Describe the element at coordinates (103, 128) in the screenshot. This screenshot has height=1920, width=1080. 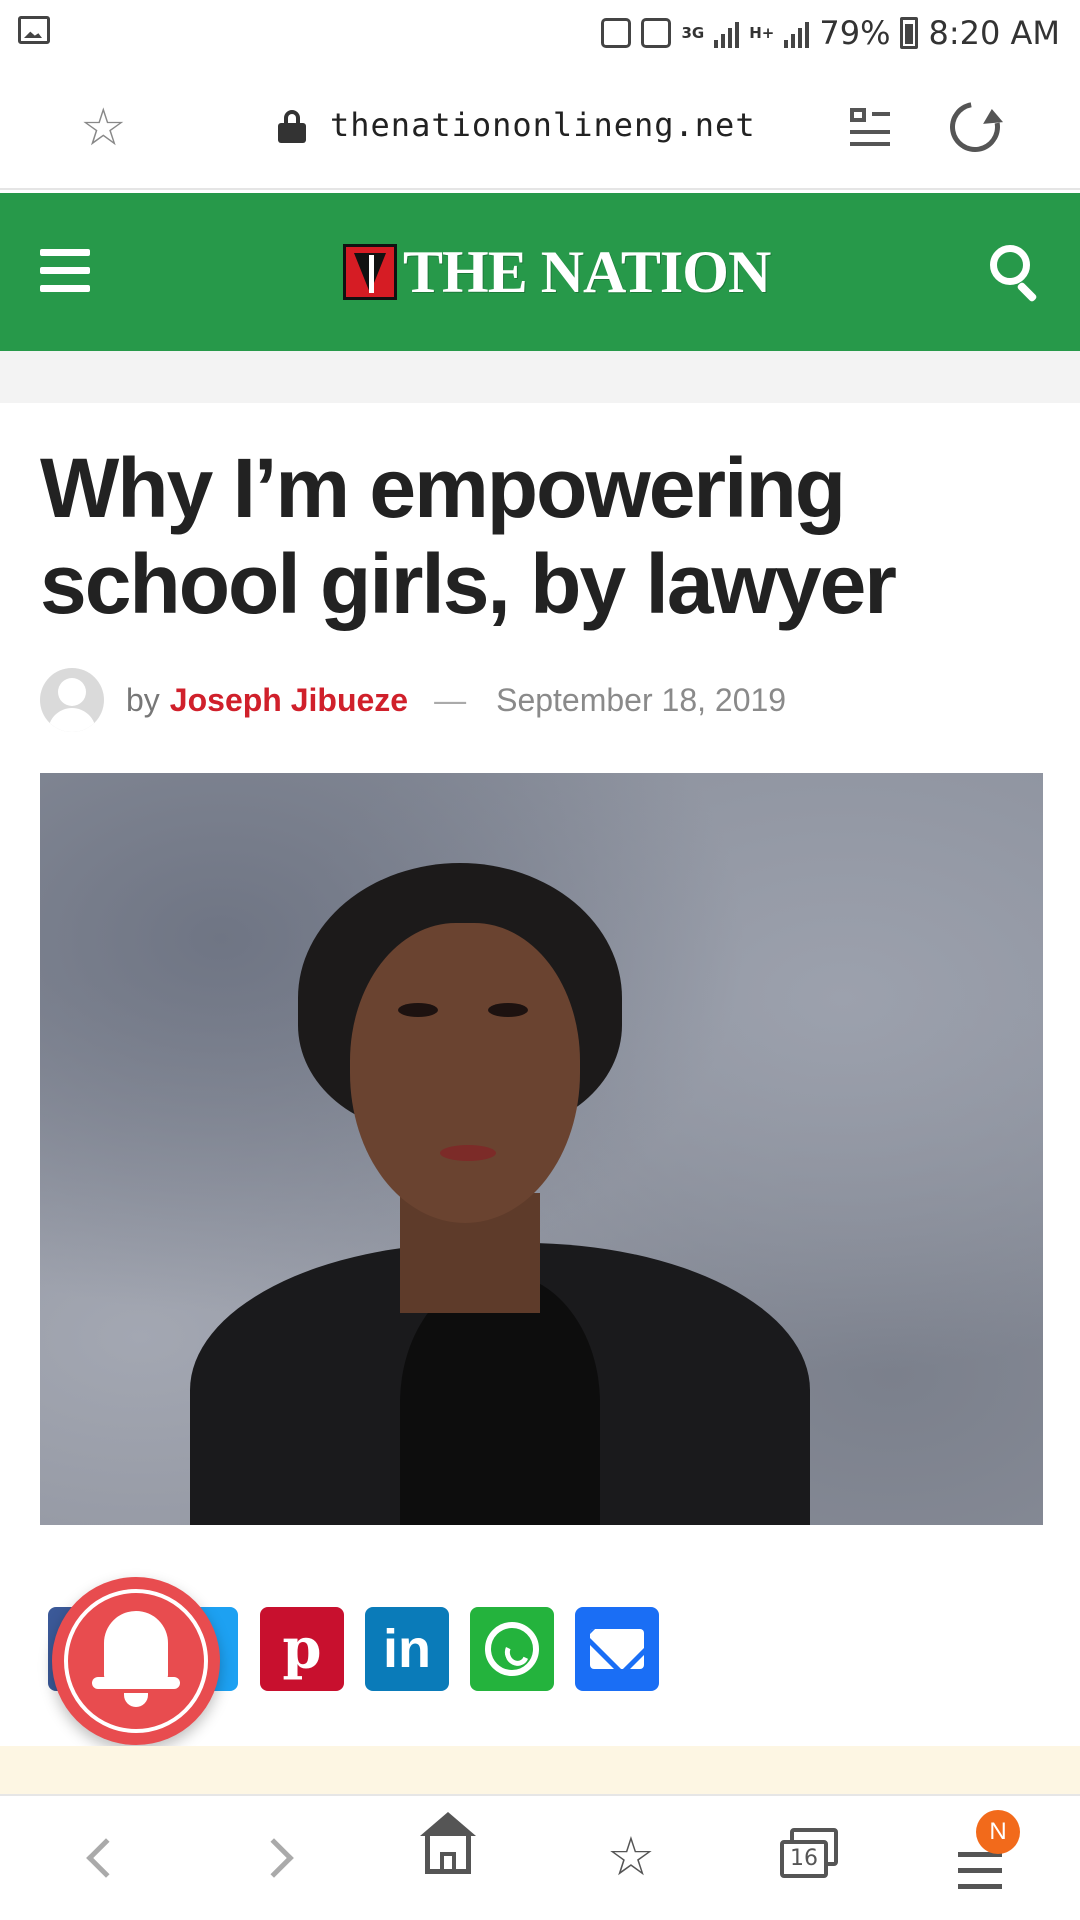
I see `bookmark-star-icon: ☆` at that location.